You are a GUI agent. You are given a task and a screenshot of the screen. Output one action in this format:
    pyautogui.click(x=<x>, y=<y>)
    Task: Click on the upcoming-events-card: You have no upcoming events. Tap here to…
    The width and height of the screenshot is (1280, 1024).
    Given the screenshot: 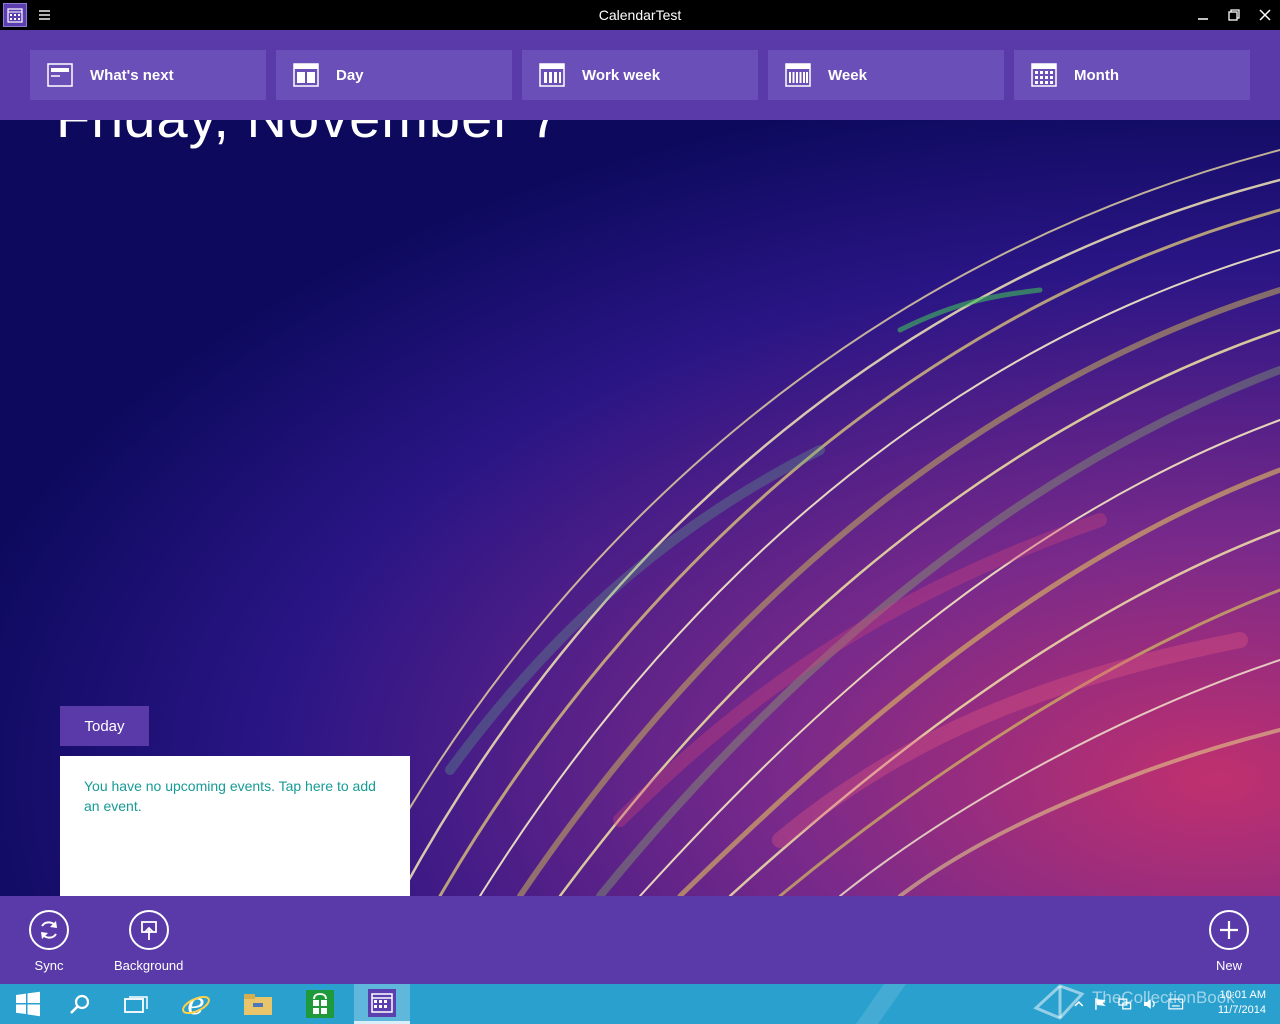 What is the action you would take?
    pyautogui.click(x=235, y=826)
    